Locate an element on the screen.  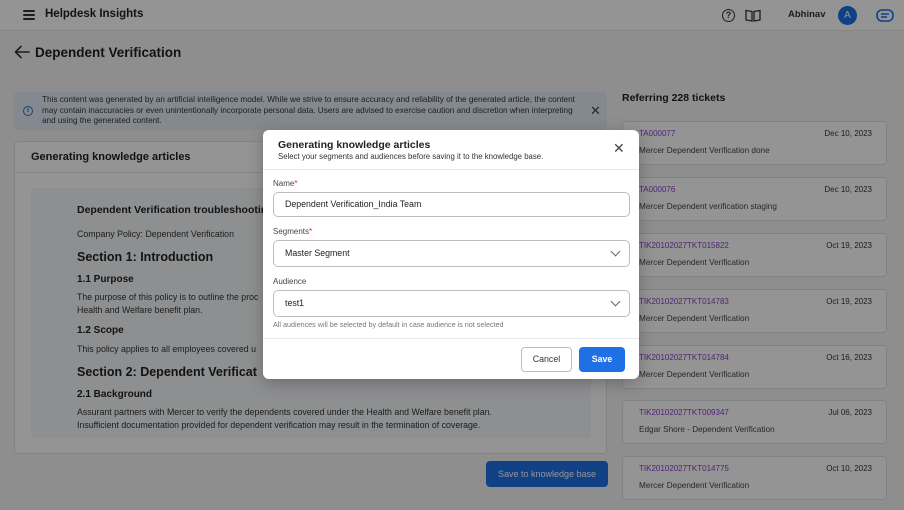
audience-select: test1 is located at coordinates (451, 303).